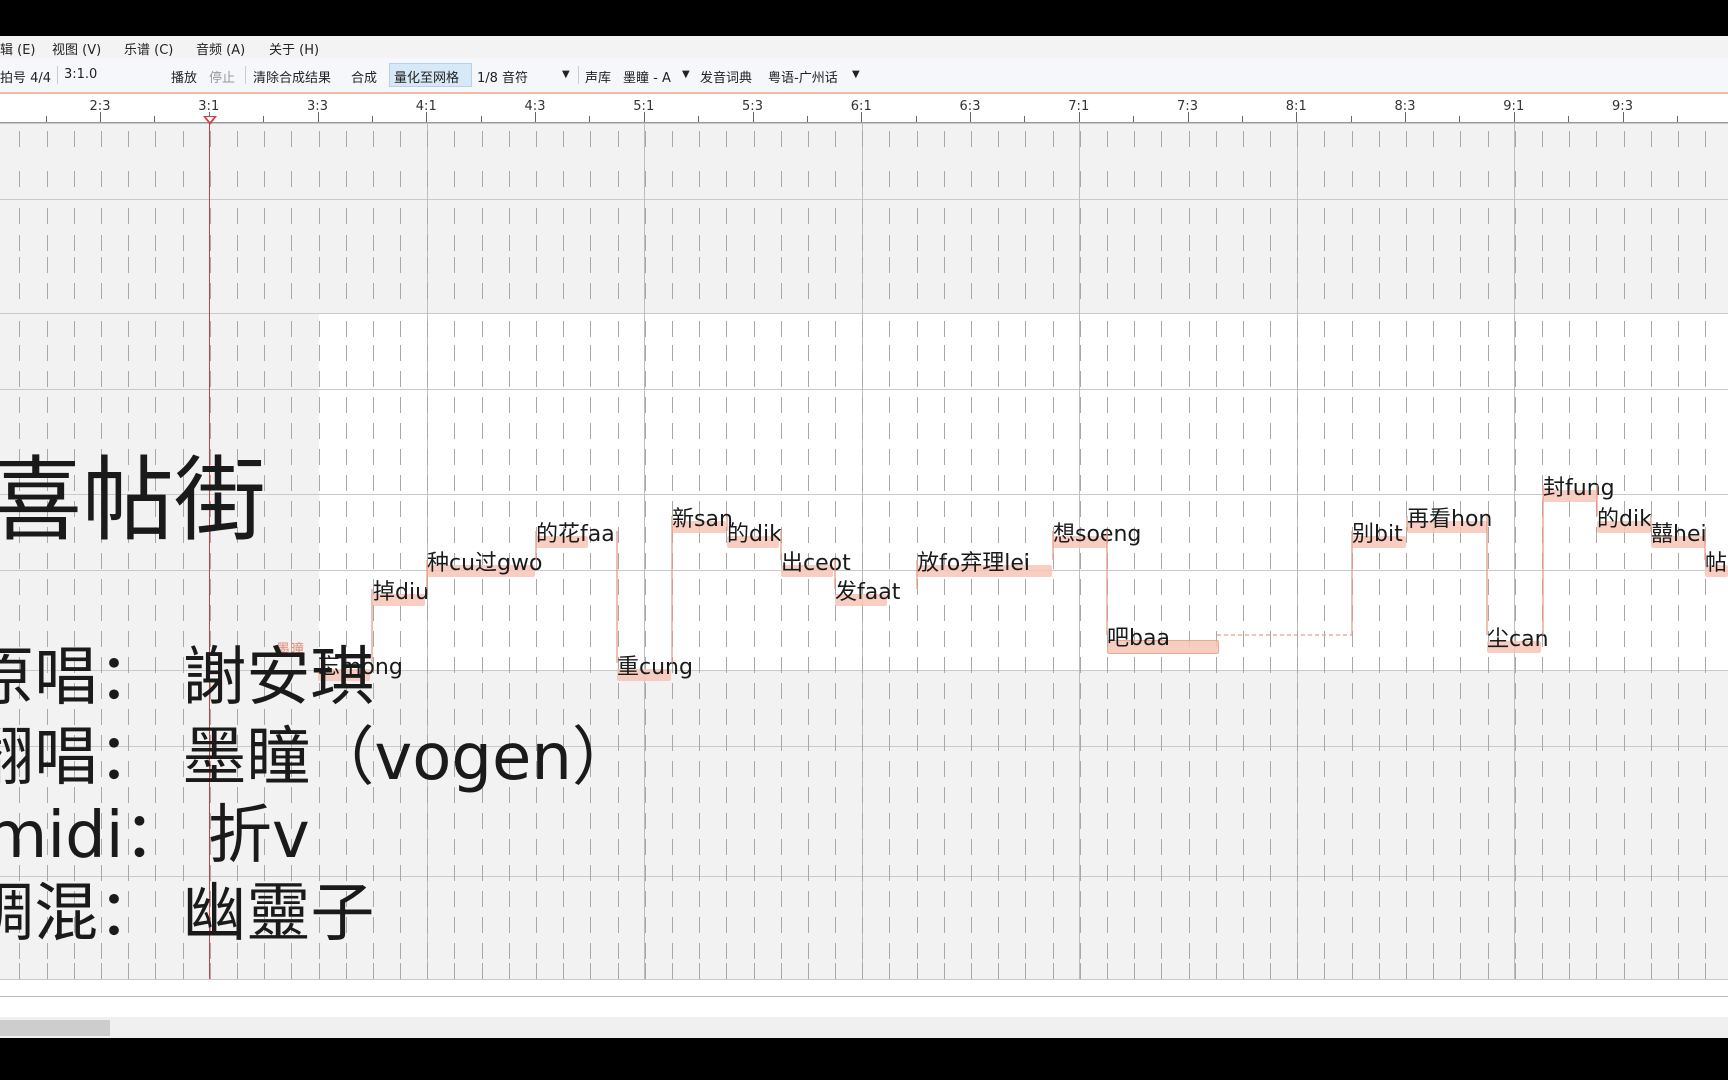 This screenshot has height=1080, width=1728. What do you see at coordinates (57, 75) in the screenshot?
I see `separator` at bounding box center [57, 75].